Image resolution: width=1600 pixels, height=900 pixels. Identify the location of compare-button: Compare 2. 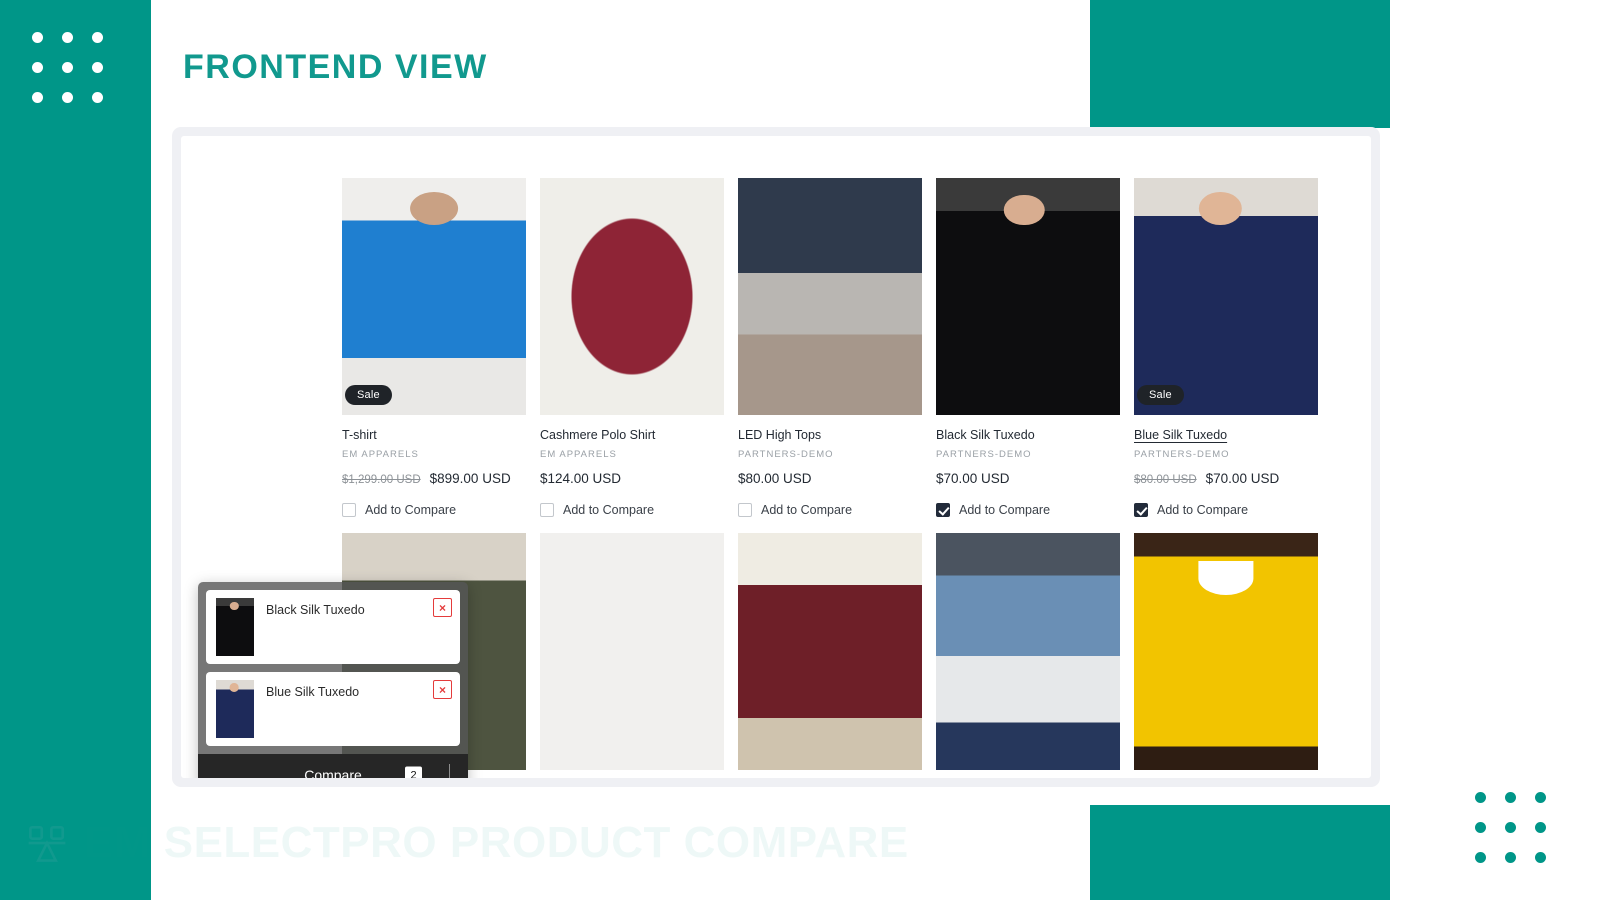
(333, 766).